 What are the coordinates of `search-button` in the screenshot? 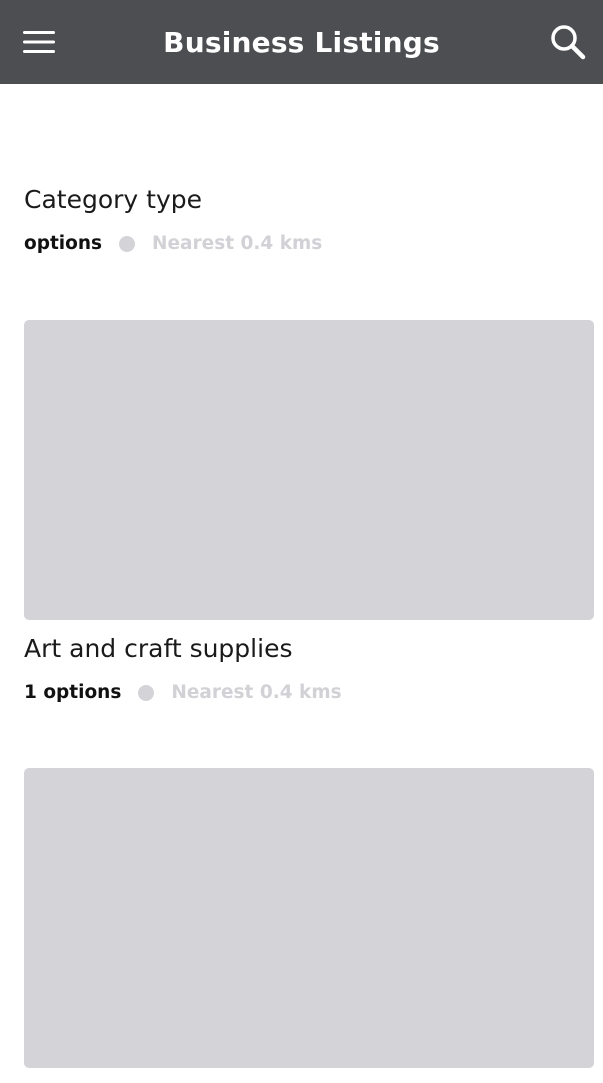 It's located at (568, 42).